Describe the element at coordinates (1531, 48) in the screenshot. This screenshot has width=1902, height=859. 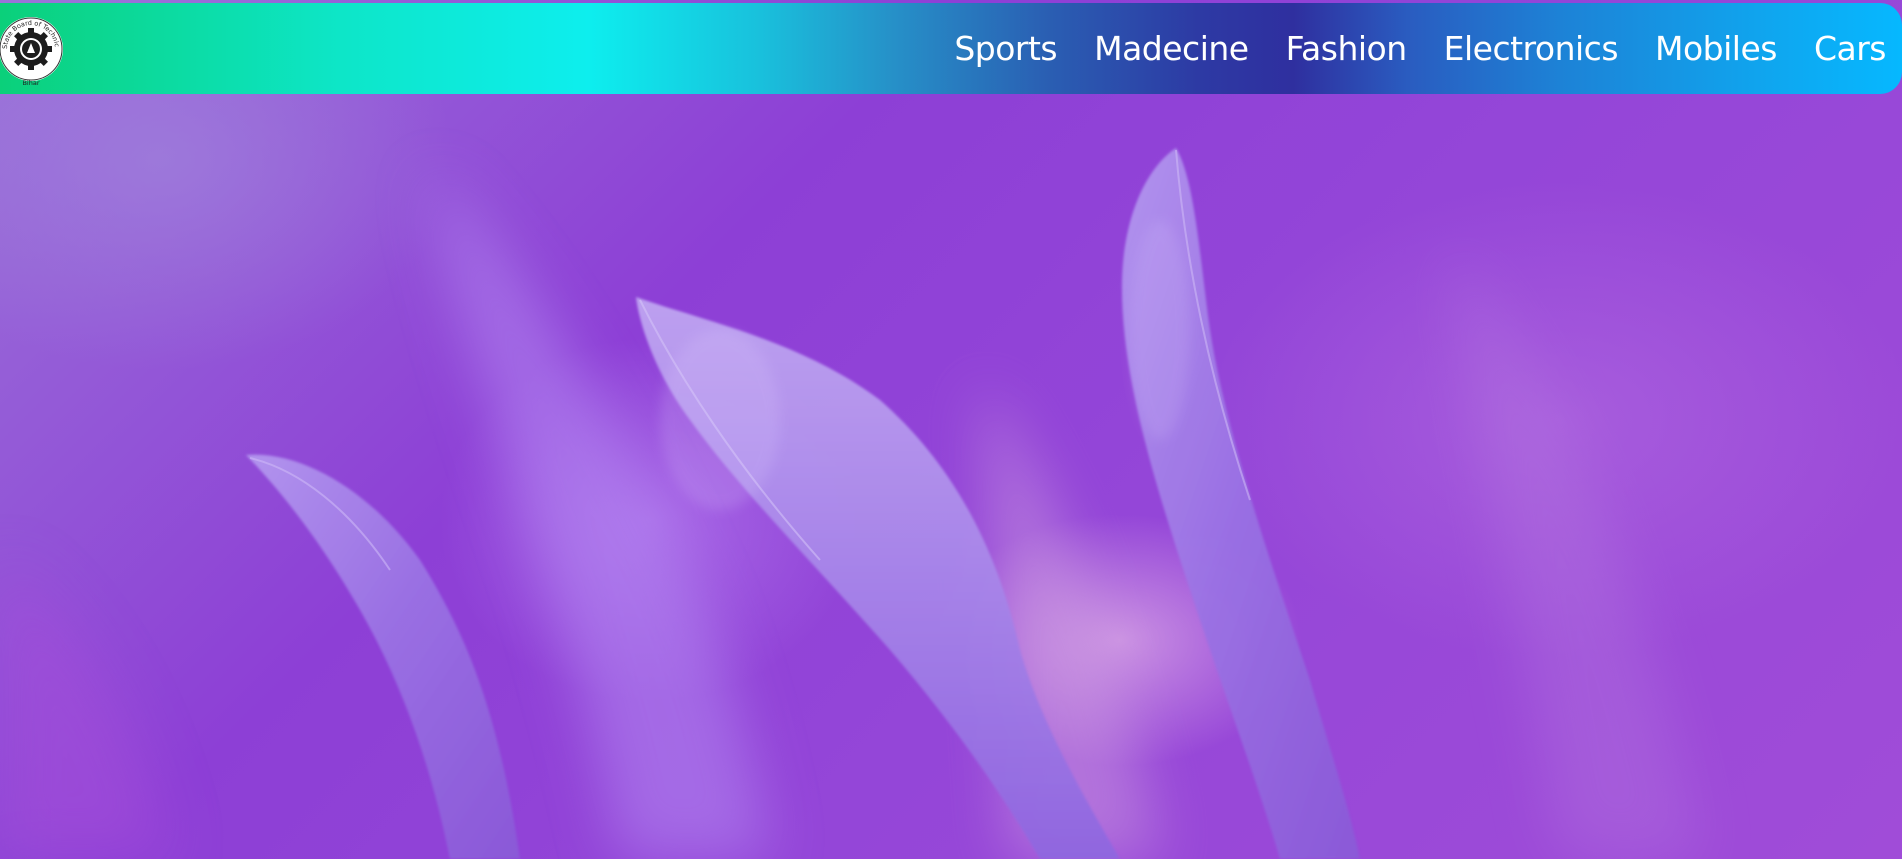
I see `nav-link-electronics: Electronics` at that location.